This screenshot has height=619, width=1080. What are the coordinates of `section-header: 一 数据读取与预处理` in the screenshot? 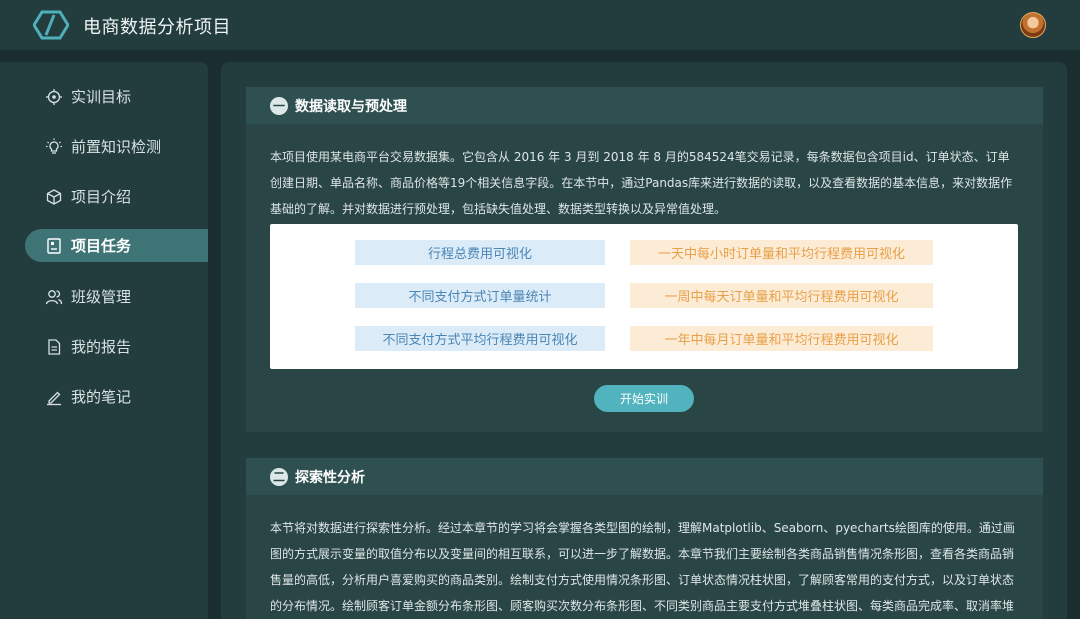 It's located at (644, 105).